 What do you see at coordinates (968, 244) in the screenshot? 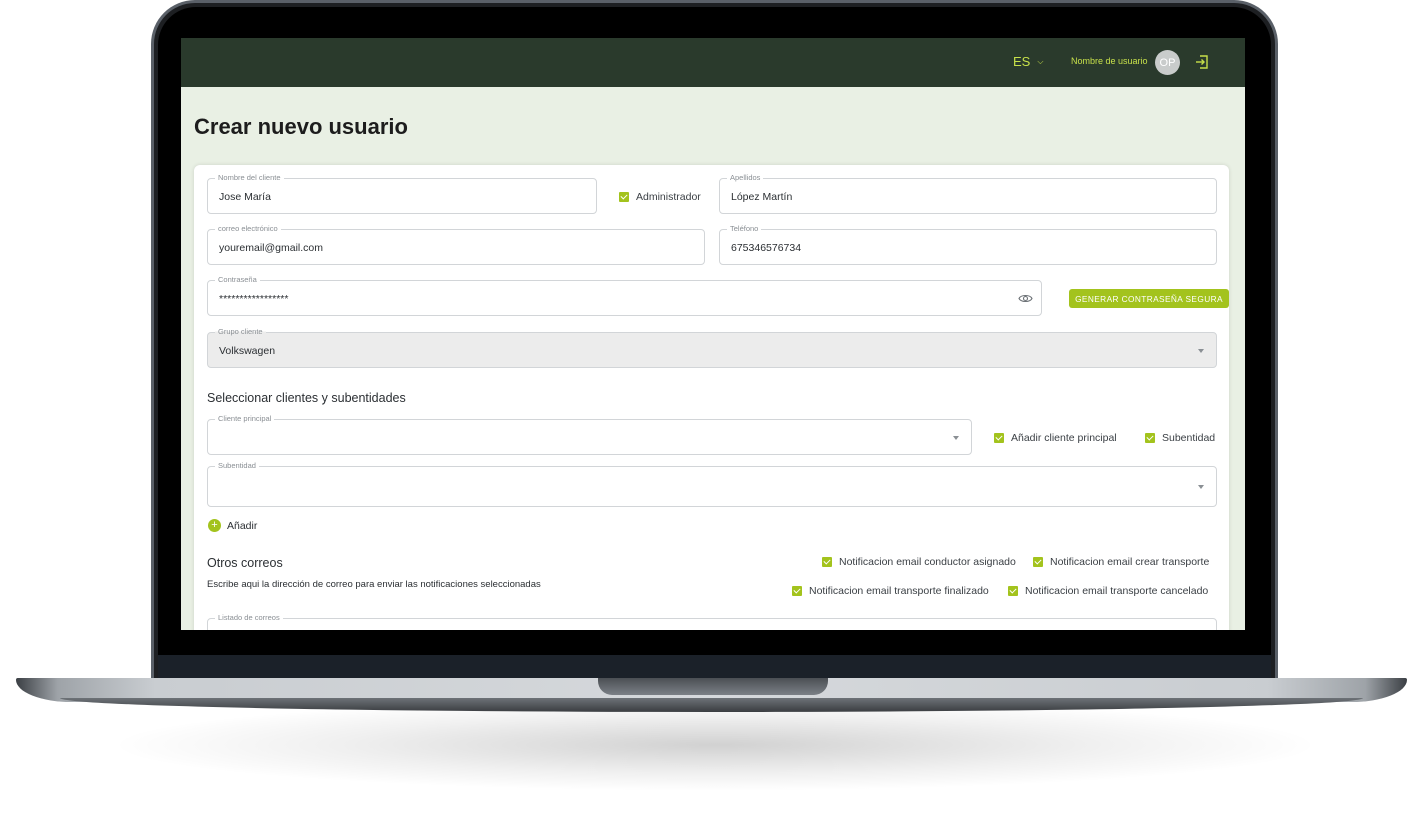
I see `telefono-field: Teléfono 675346576734` at bounding box center [968, 244].